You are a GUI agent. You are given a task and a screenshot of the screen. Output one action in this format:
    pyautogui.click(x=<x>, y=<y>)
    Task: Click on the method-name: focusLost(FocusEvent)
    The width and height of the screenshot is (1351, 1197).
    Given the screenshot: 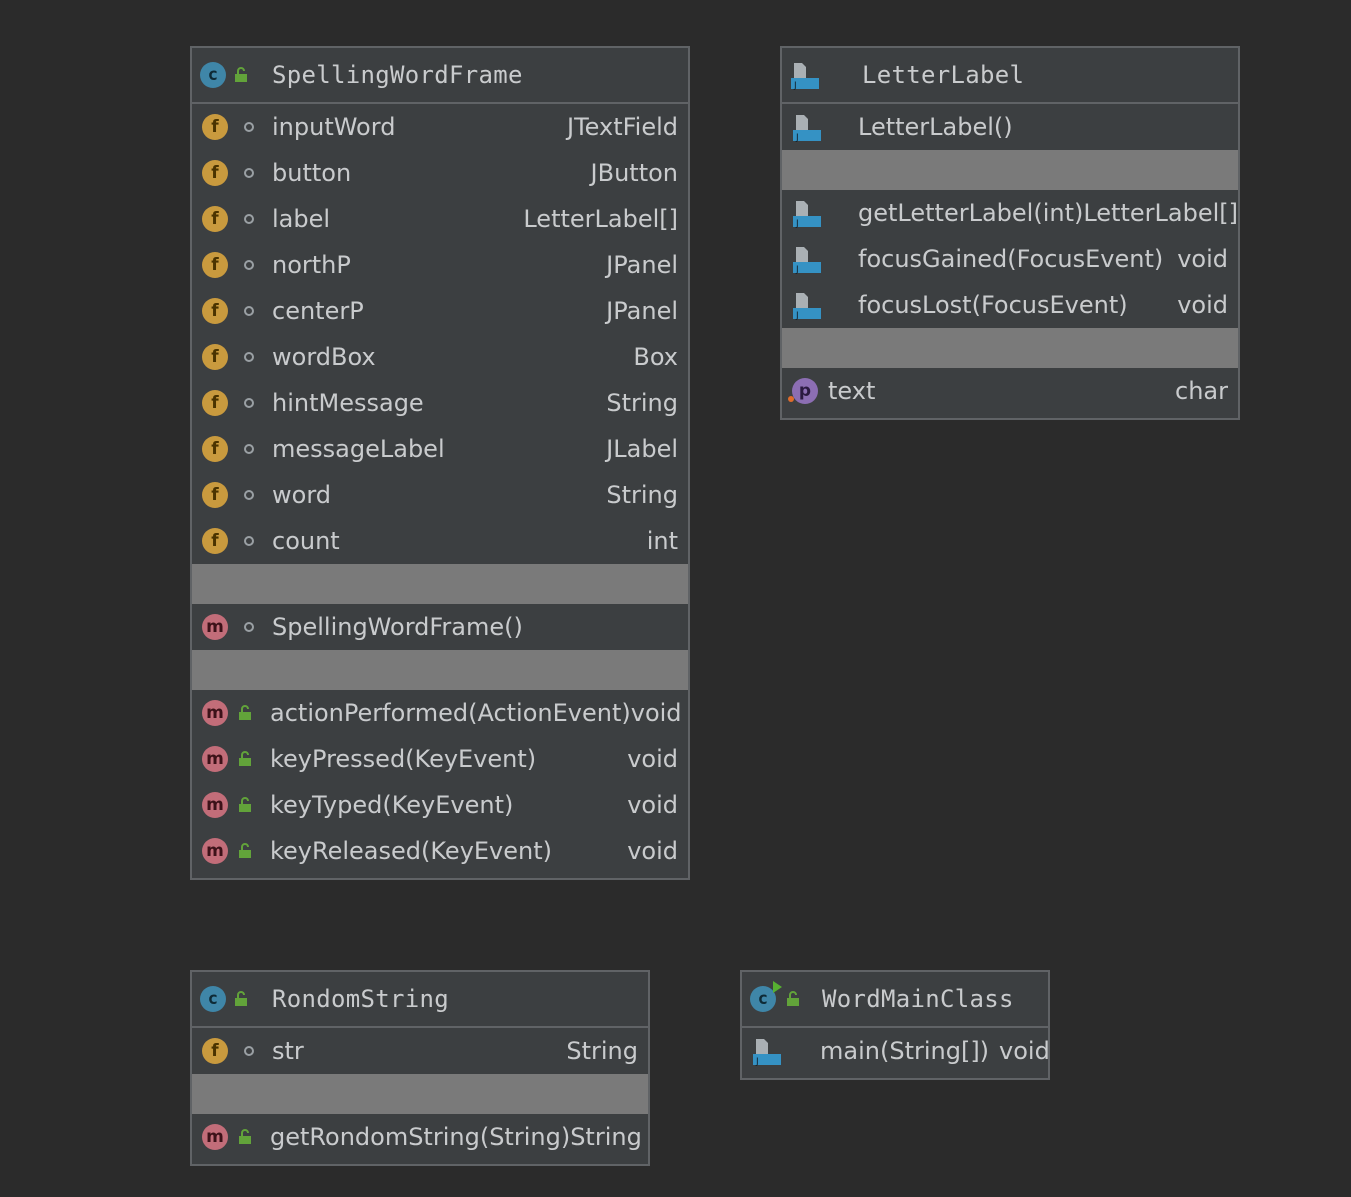 What is the action you would take?
    pyautogui.click(x=993, y=305)
    